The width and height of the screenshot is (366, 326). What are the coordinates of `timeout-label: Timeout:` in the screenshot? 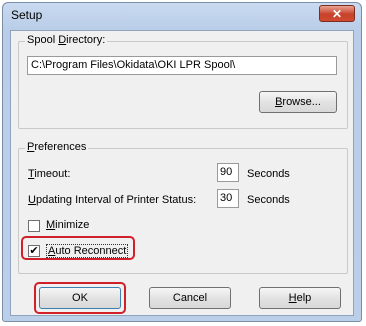 It's located at (49, 174).